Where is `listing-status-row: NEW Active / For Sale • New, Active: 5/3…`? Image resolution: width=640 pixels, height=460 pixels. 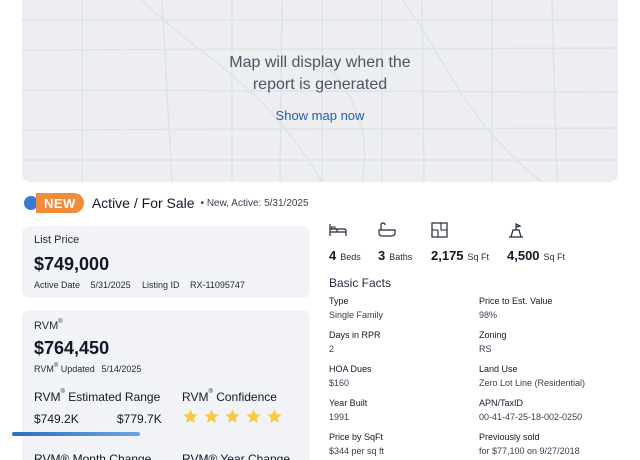 listing-status-row: NEW Active / For Sale • New, Active: 5/3… is located at coordinates (165, 203).